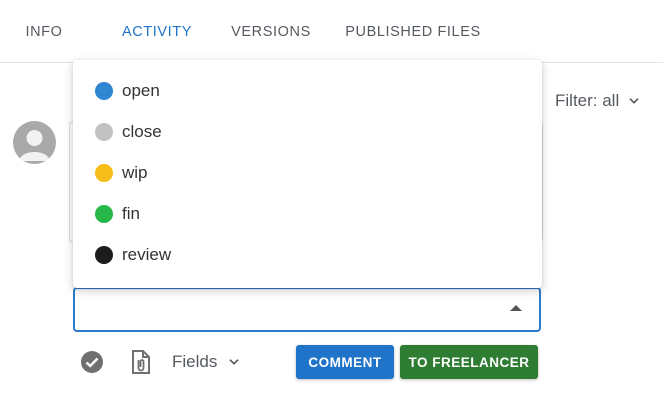  Describe the element at coordinates (34, 145) in the screenshot. I see `user-icon` at that location.